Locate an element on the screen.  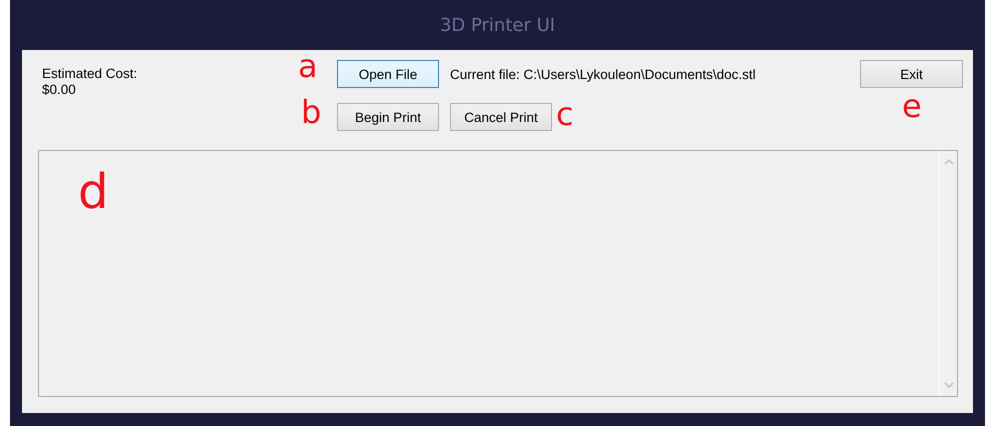
annotation-letter: c is located at coordinates (565, 114).